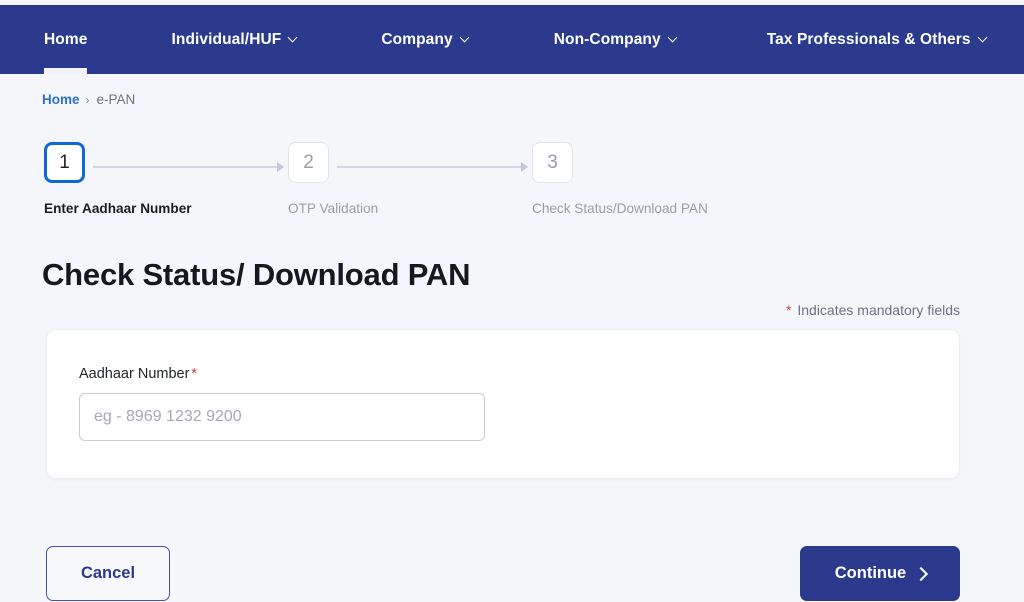 This screenshot has height=602, width=1024. What do you see at coordinates (512, 573) in the screenshot?
I see `form-actions: Cancel Continue` at bounding box center [512, 573].